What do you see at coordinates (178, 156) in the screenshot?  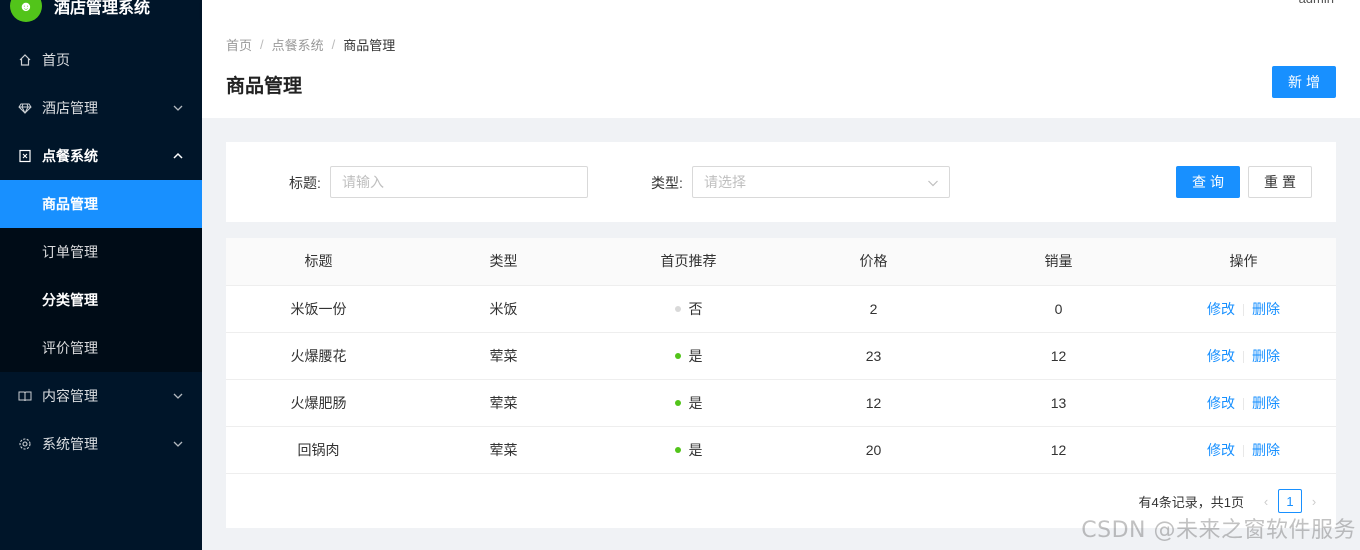 I see `chevron-up-icon` at bounding box center [178, 156].